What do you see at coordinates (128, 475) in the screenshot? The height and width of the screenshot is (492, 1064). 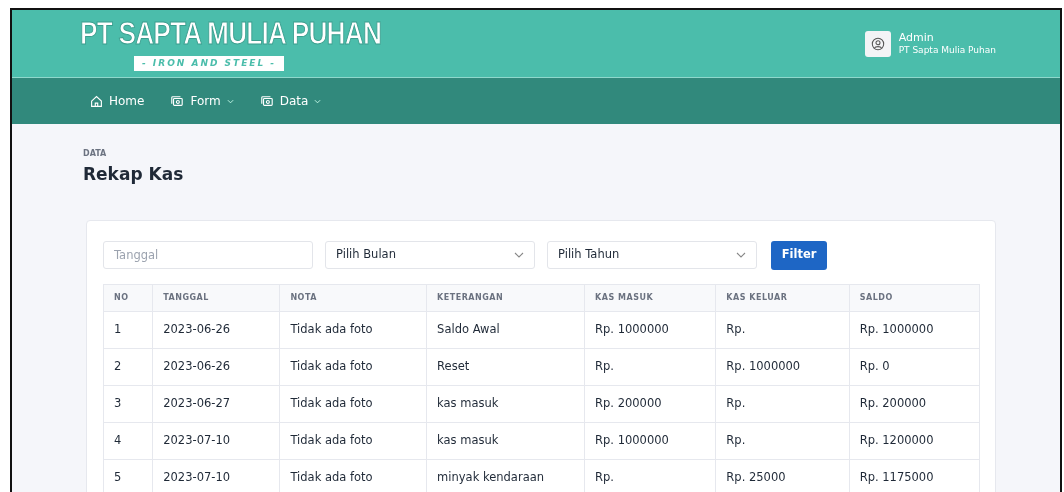 I see `table-cell: 5` at bounding box center [128, 475].